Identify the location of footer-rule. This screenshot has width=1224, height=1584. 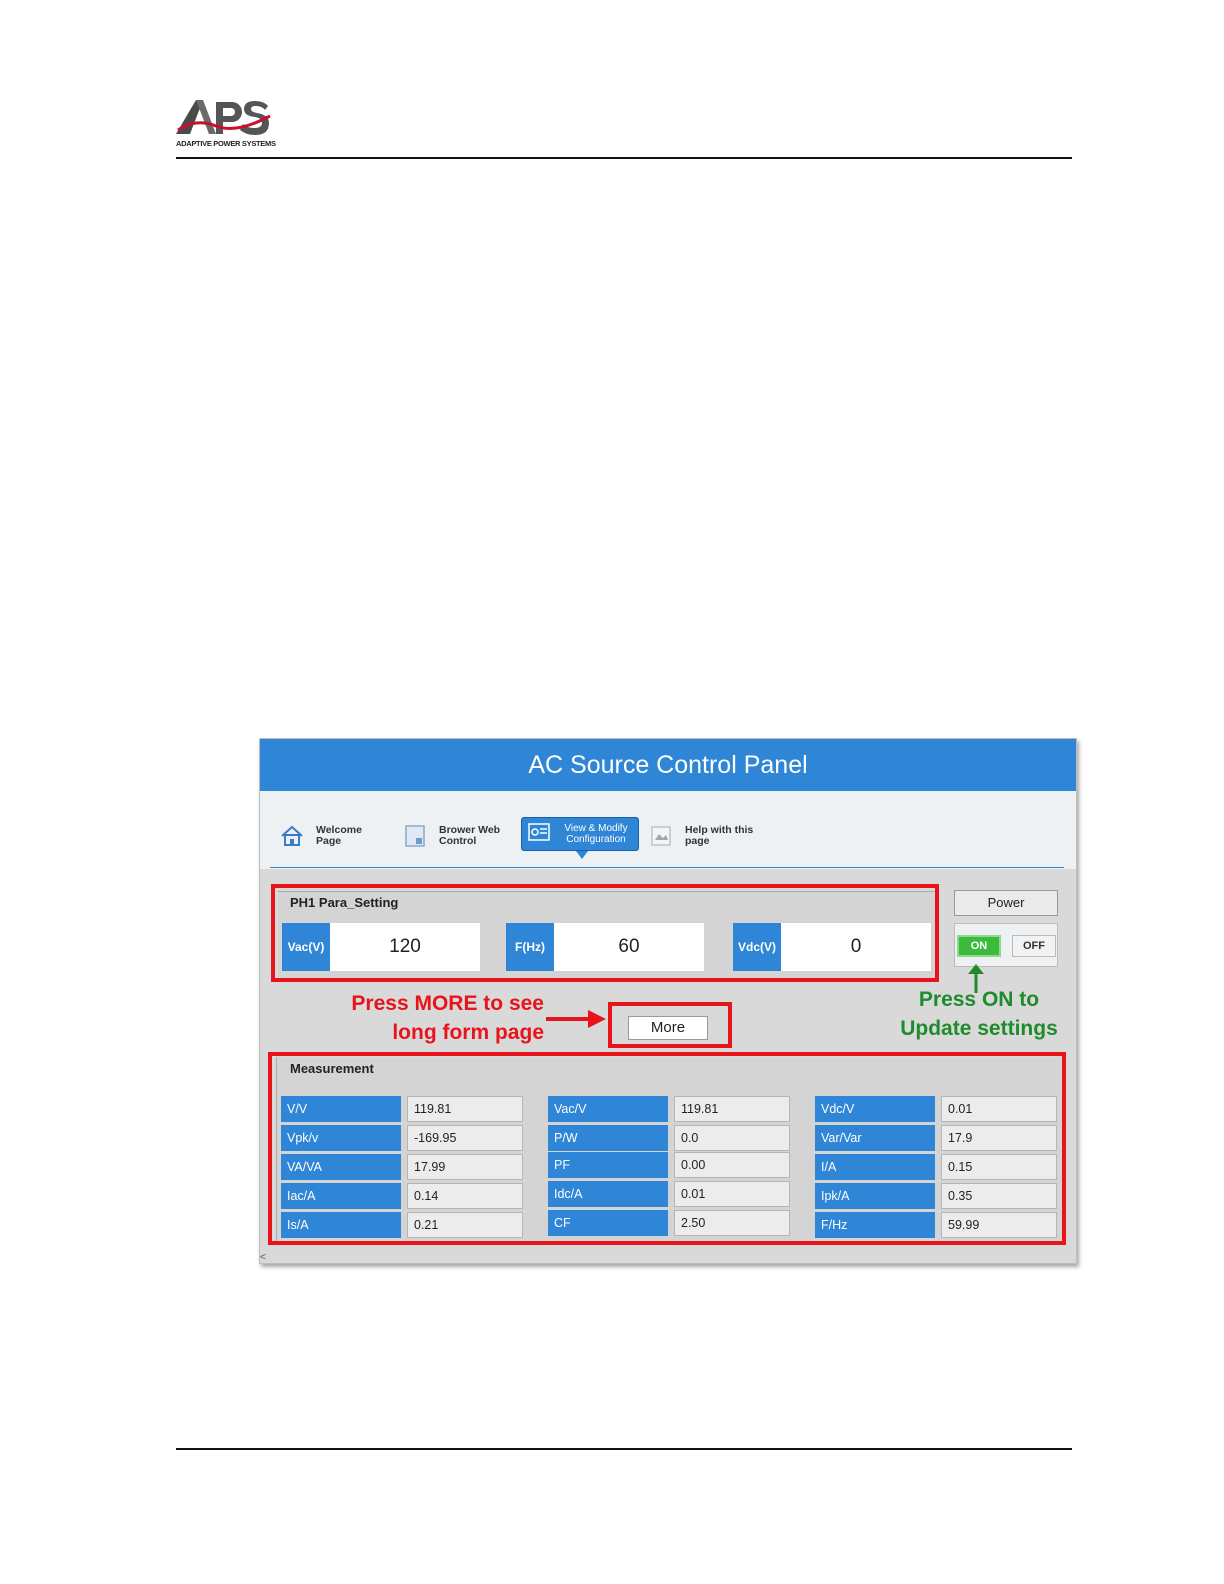
(624, 1449).